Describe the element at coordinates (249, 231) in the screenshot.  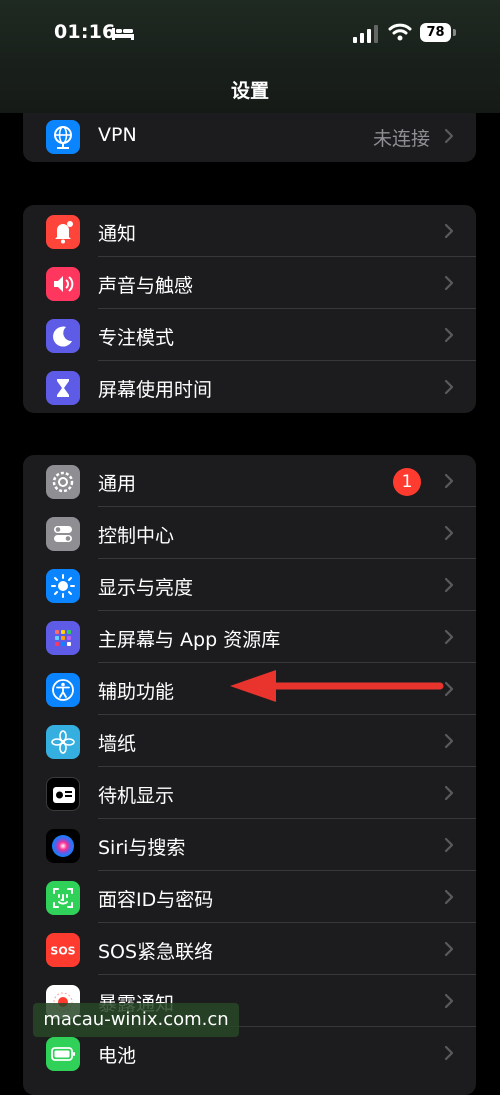
I see `settings-row-notifications: 通知` at that location.